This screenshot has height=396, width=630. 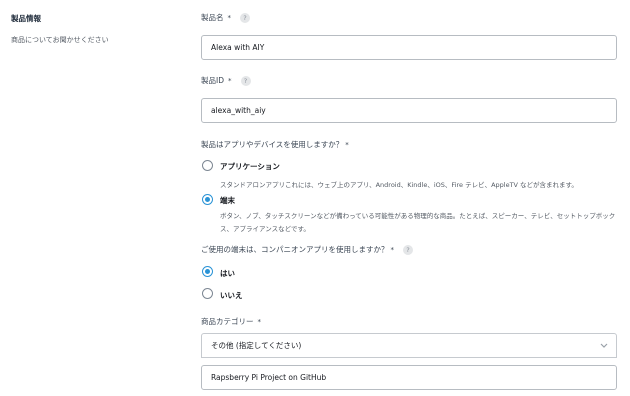 I want to click on uses-app-question: 製品はアプリやデバイスを使用しますか？, so click(x=272, y=144).